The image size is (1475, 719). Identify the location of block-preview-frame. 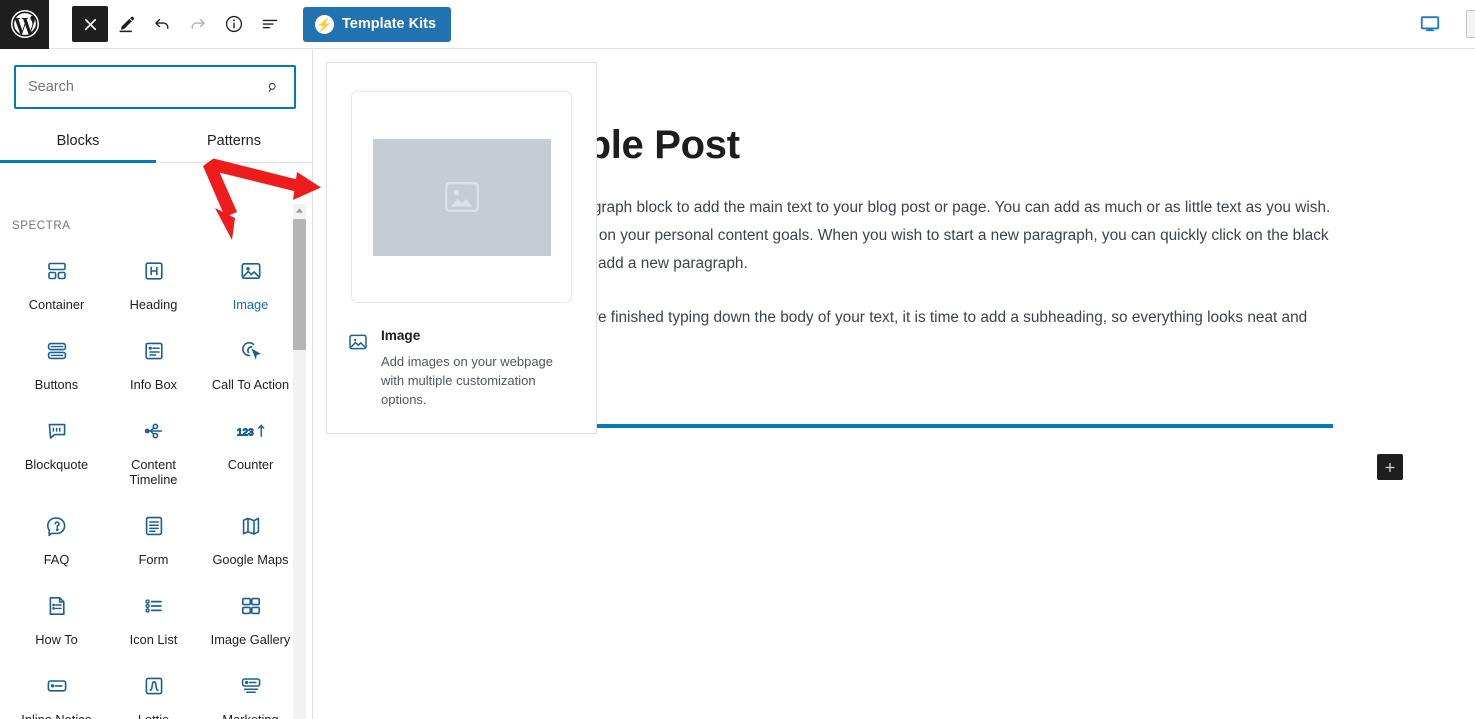
(461, 197).